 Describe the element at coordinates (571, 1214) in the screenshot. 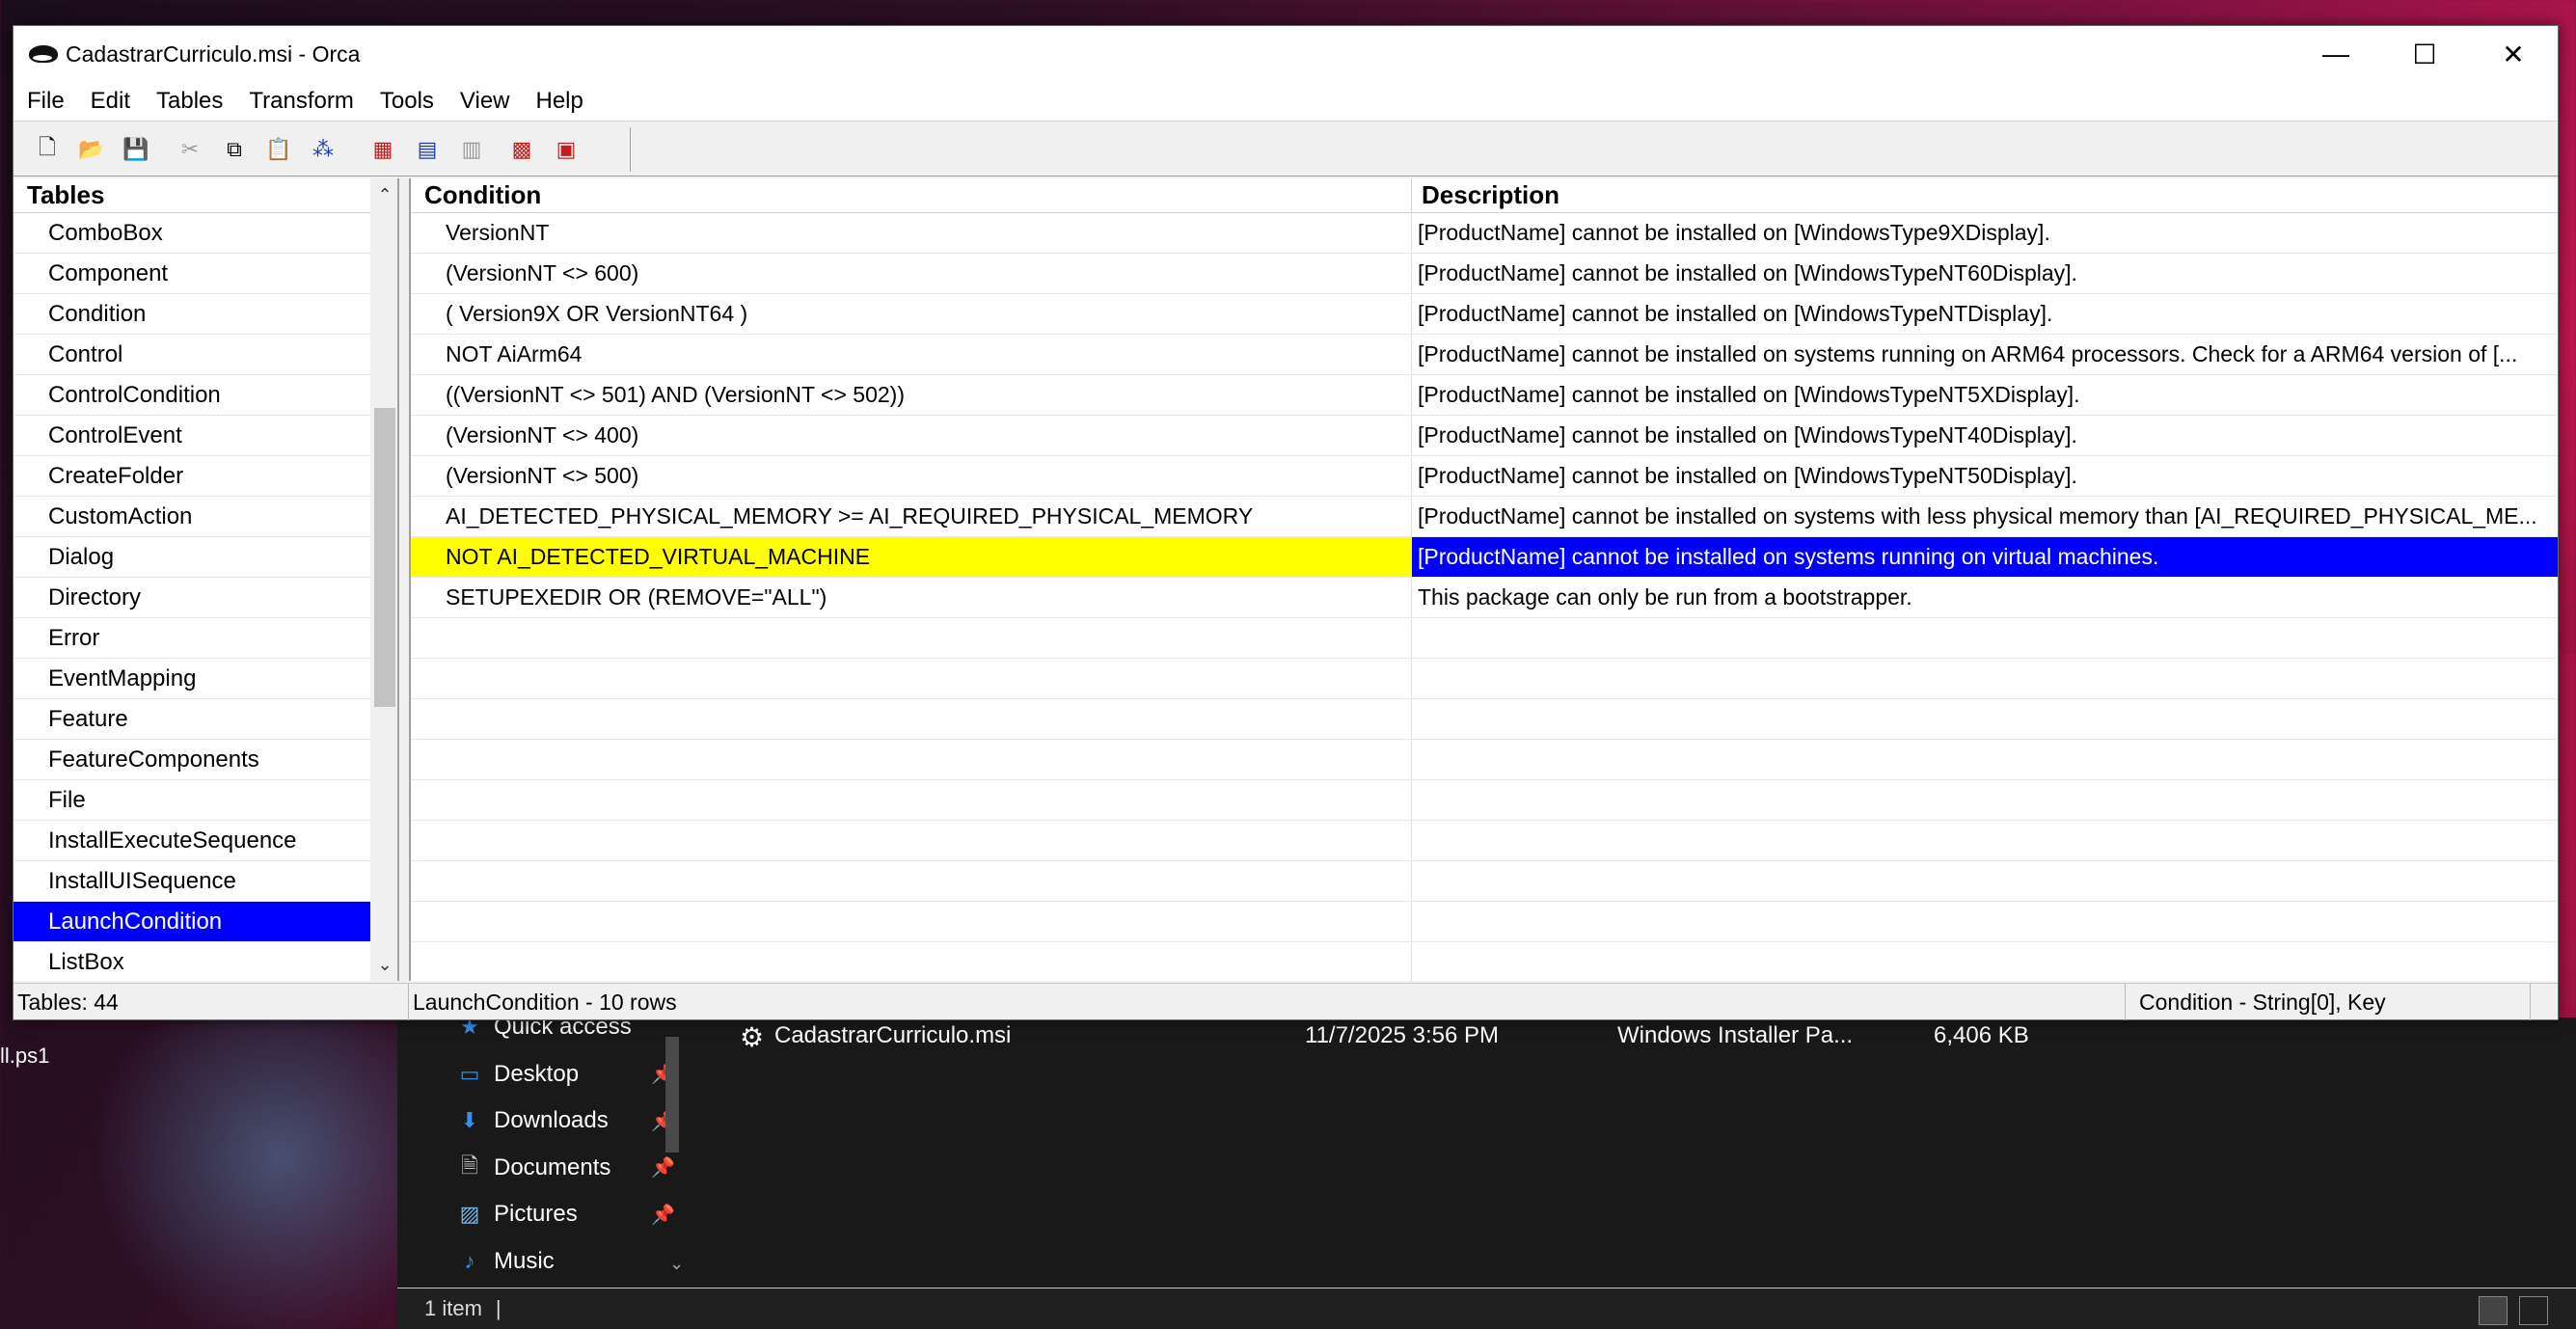

I see `explorer-nav-item: ▨ Pictures 📌` at that location.